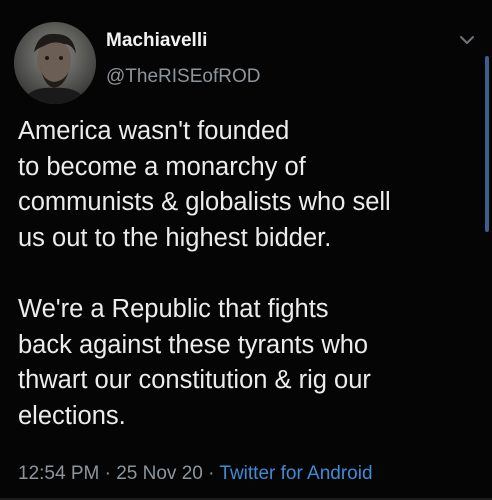 The image size is (492, 500). Describe the element at coordinates (156, 41) in the screenshot. I see `author-display-name: Machiavelli` at that location.